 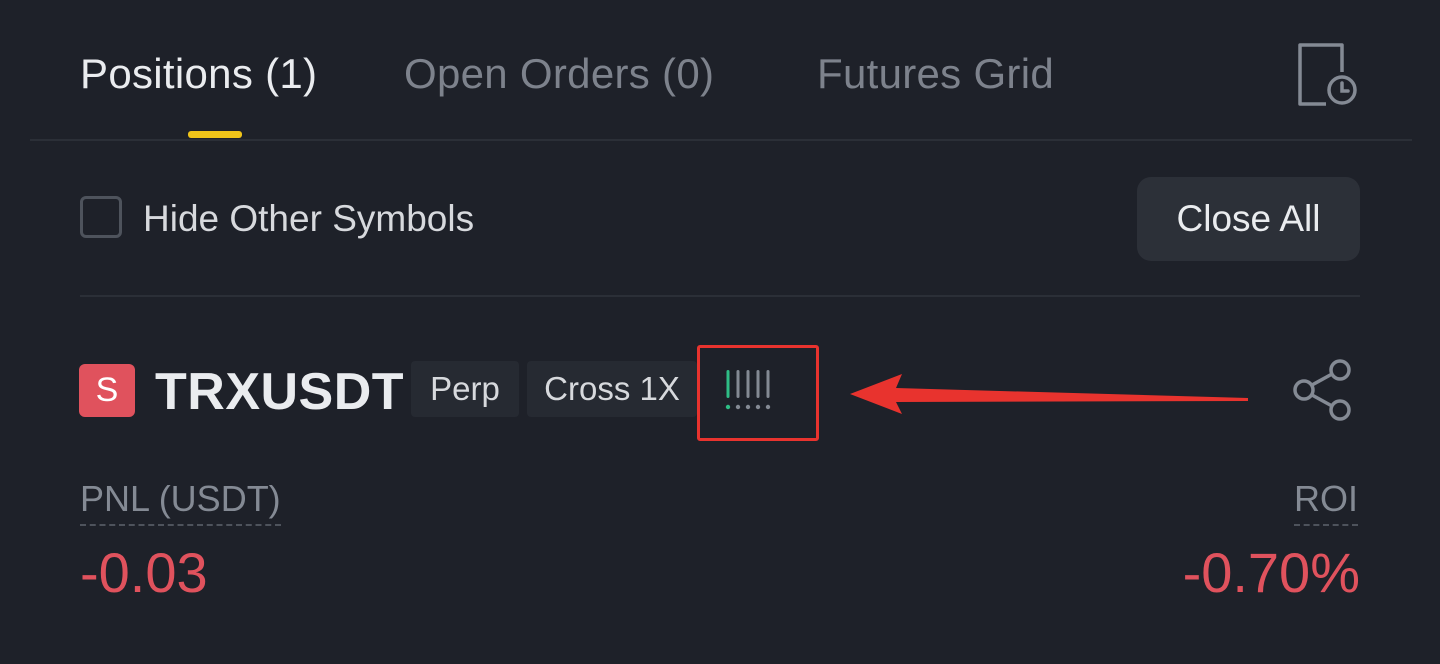 What do you see at coordinates (465, 389) in the screenshot?
I see `contract-type-tag: Perp` at bounding box center [465, 389].